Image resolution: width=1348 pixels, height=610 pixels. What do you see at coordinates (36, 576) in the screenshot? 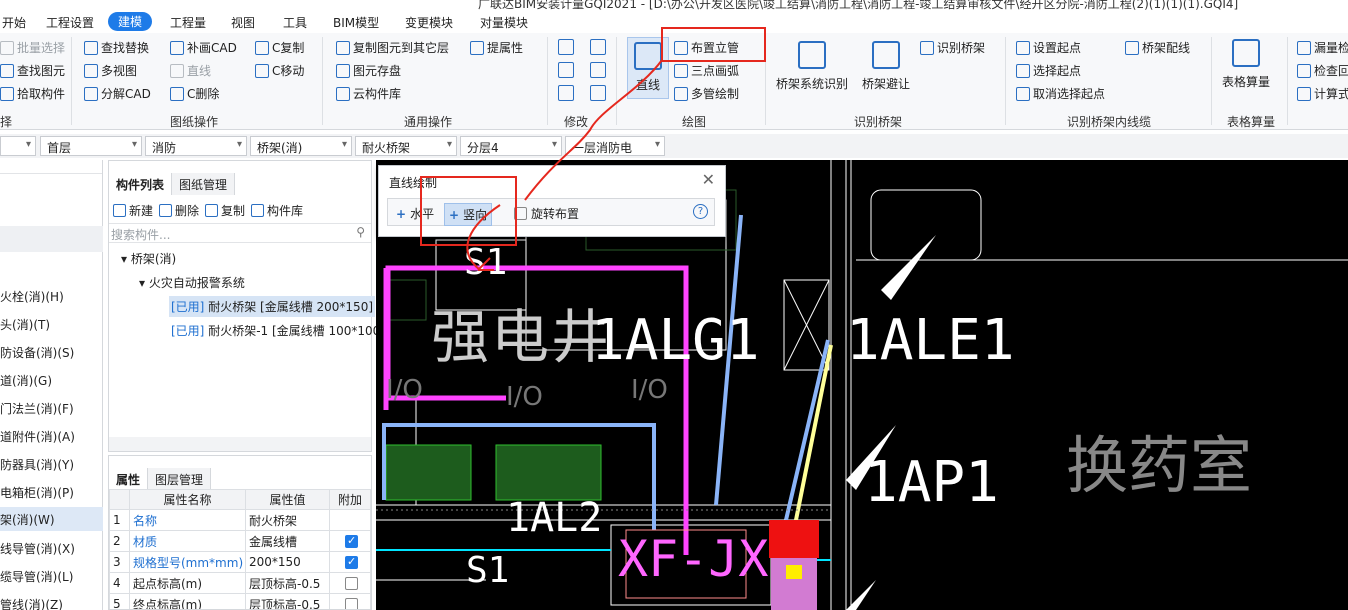
I see `nav-item: 缆导管(消)(L)` at bounding box center [36, 576].